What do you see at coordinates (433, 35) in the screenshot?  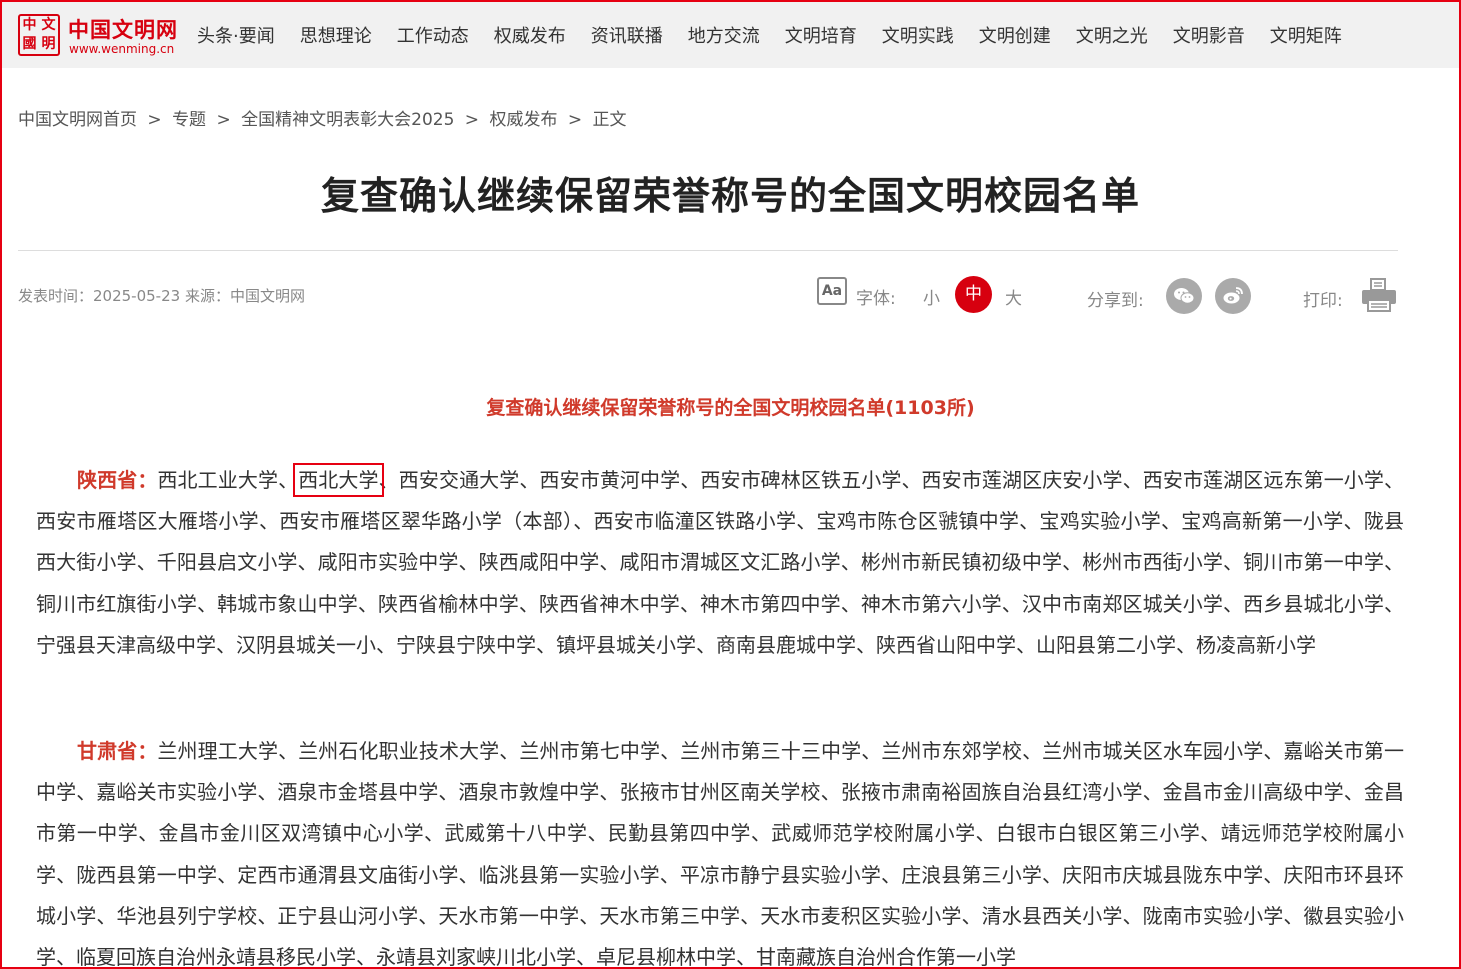 I see `nav-item-work-updates: 工作动态` at bounding box center [433, 35].